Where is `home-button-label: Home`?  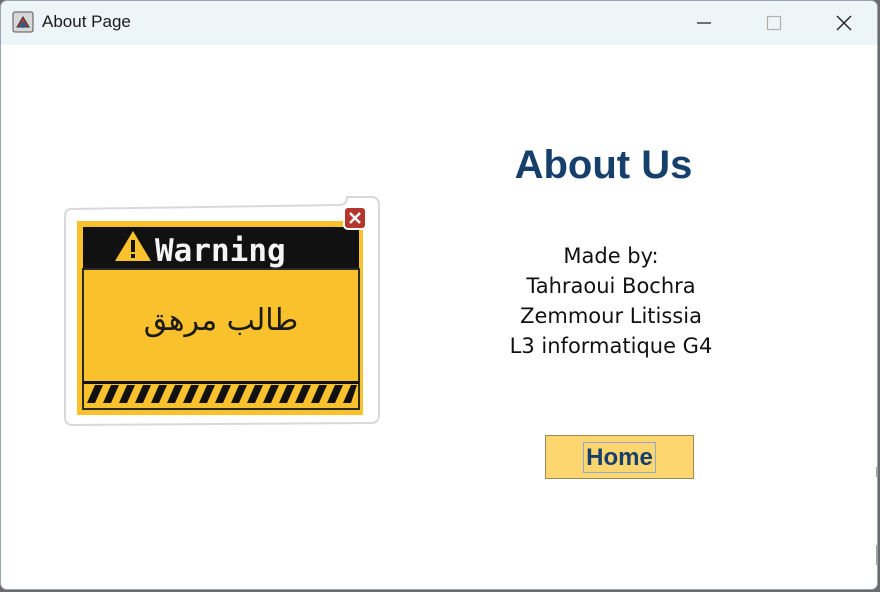
home-button-label: Home is located at coordinates (619, 457).